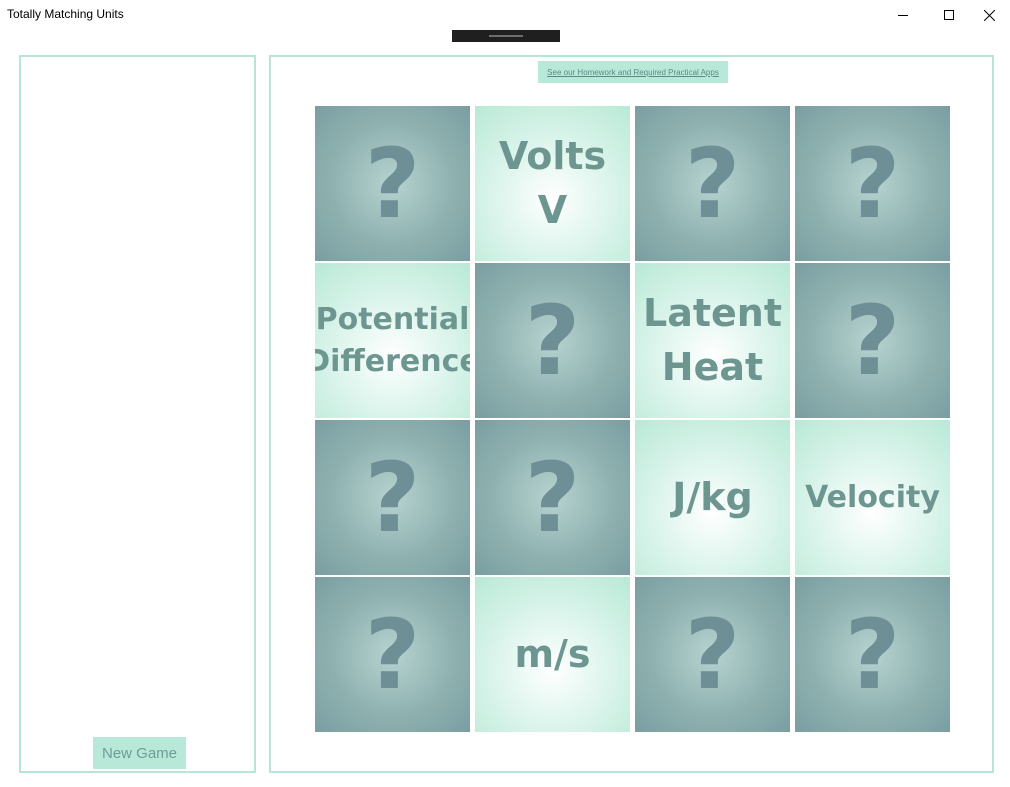  I want to click on card-label-line2: Heat, so click(712, 366).